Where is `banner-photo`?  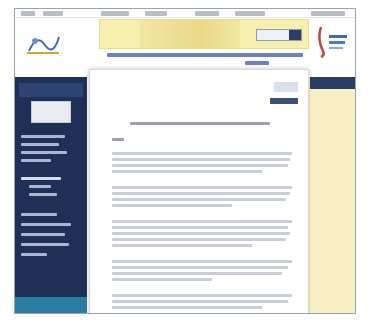
banner-photo is located at coordinates (190, 34).